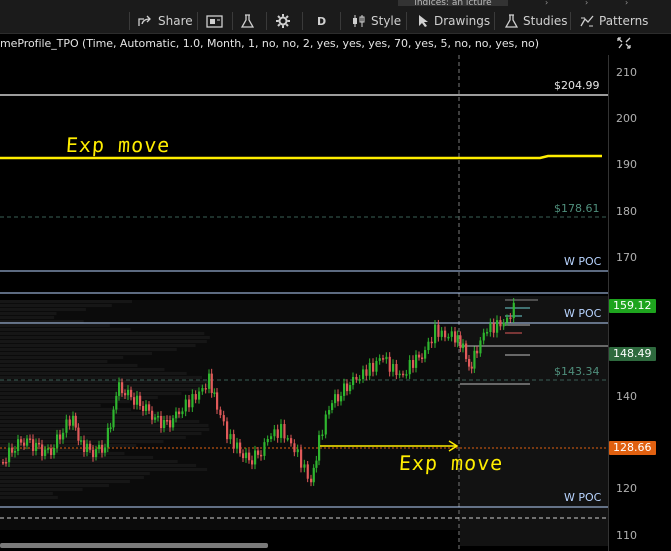 The height and width of the screenshot is (551, 671). What do you see at coordinates (453, 3) in the screenshot?
I see `window-tab: indices: an icture` at bounding box center [453, 3].